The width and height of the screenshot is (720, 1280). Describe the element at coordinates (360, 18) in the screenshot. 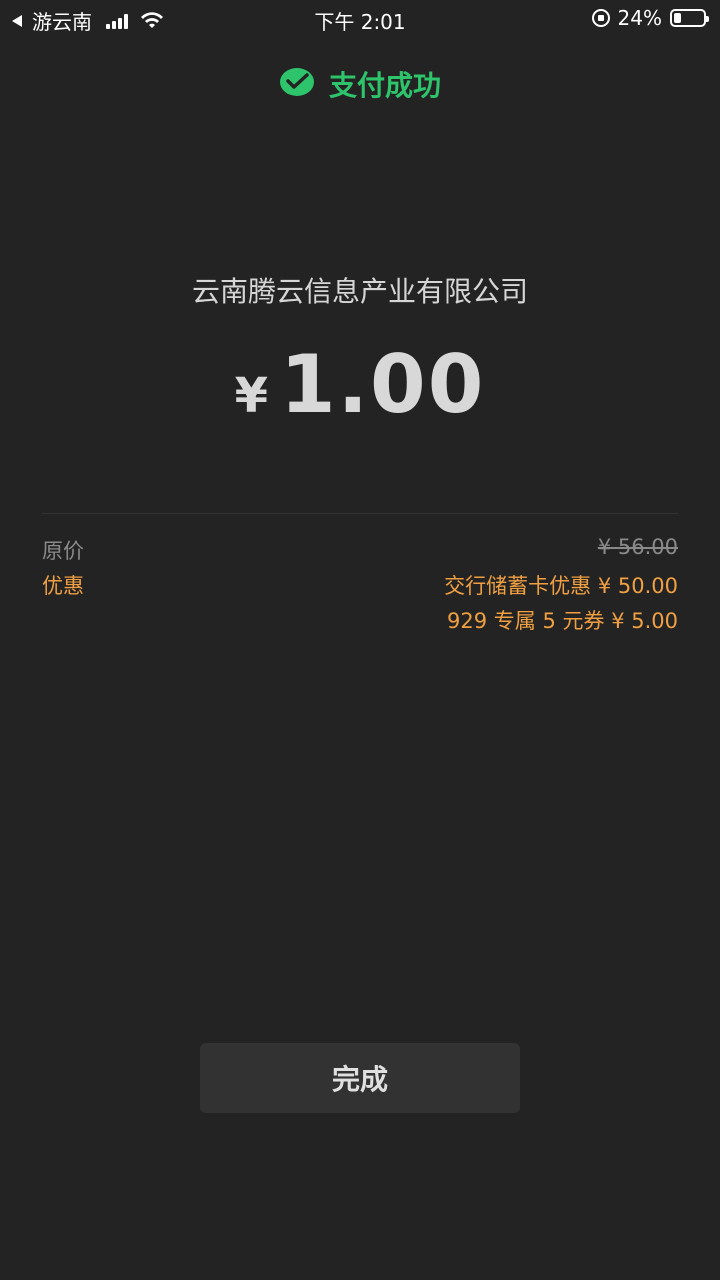

I see `status-bar: 游云南 下午 2:01 24%` at that location.